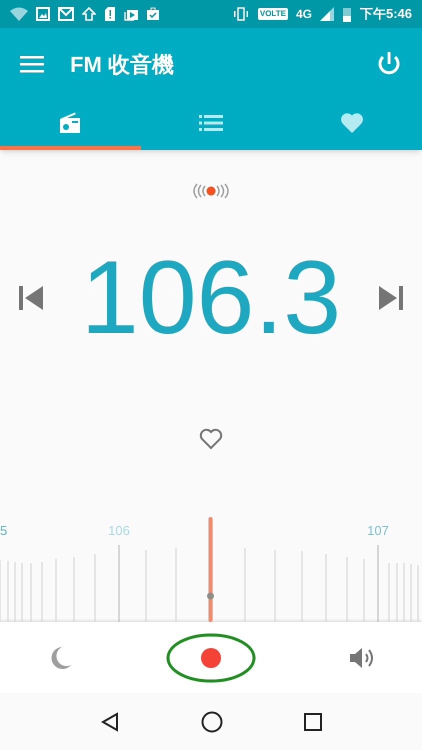 This screenshot has height=750, width=422. What do you see at coordinates (211, 298) in the screenshot?
I see `frequency-display: 106.3` at bounding box center [211, 298].